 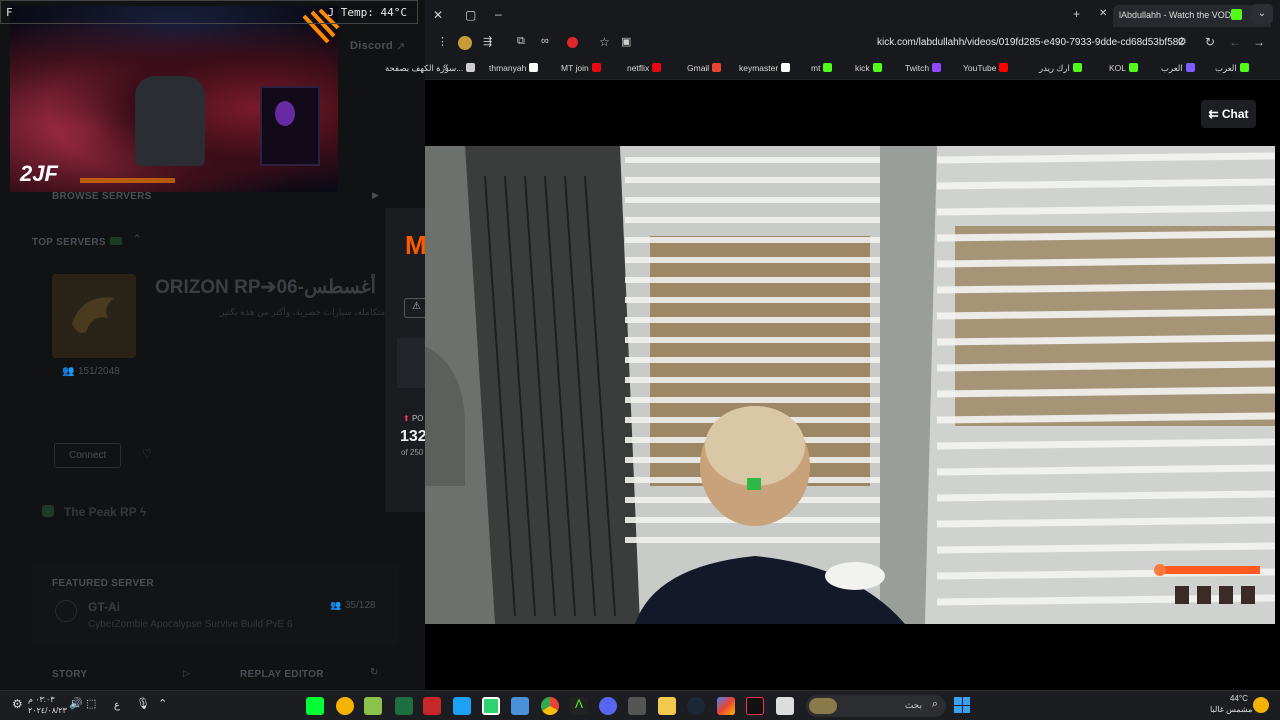 I want to click on volume-icon: 🔊, so click(x=76, y=703).